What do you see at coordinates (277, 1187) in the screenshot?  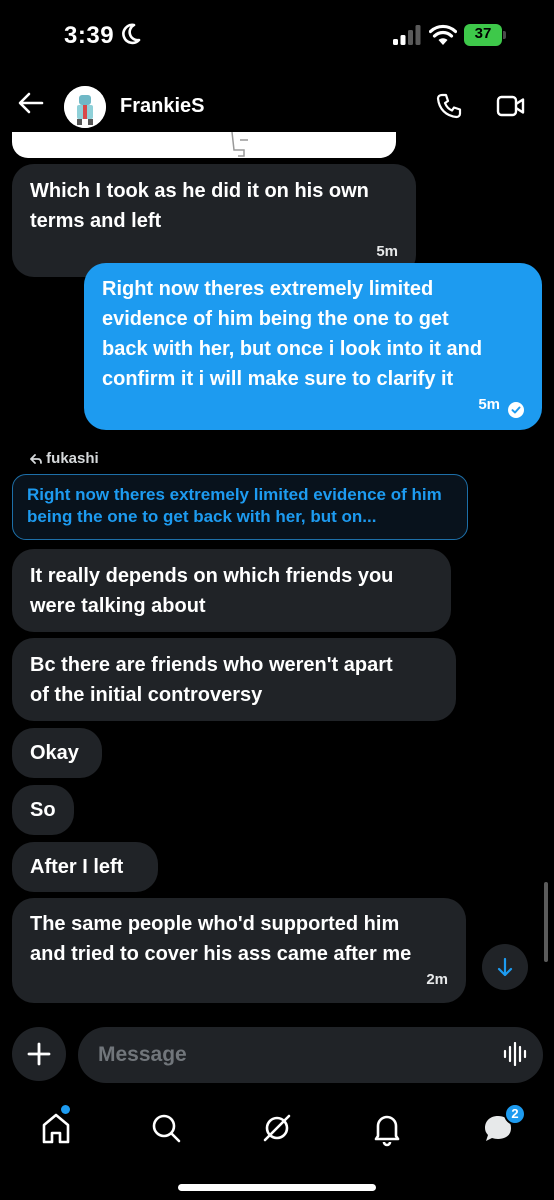 I see `home-indicator` at bounding box center [277, 1187].